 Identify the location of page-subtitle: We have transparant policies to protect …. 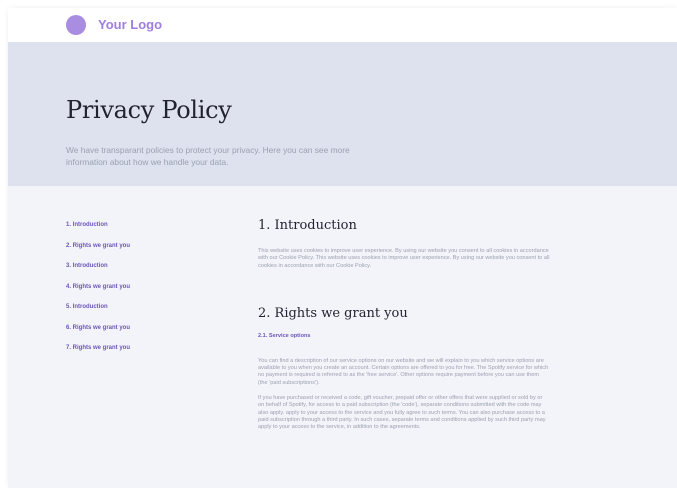
(208, 156).